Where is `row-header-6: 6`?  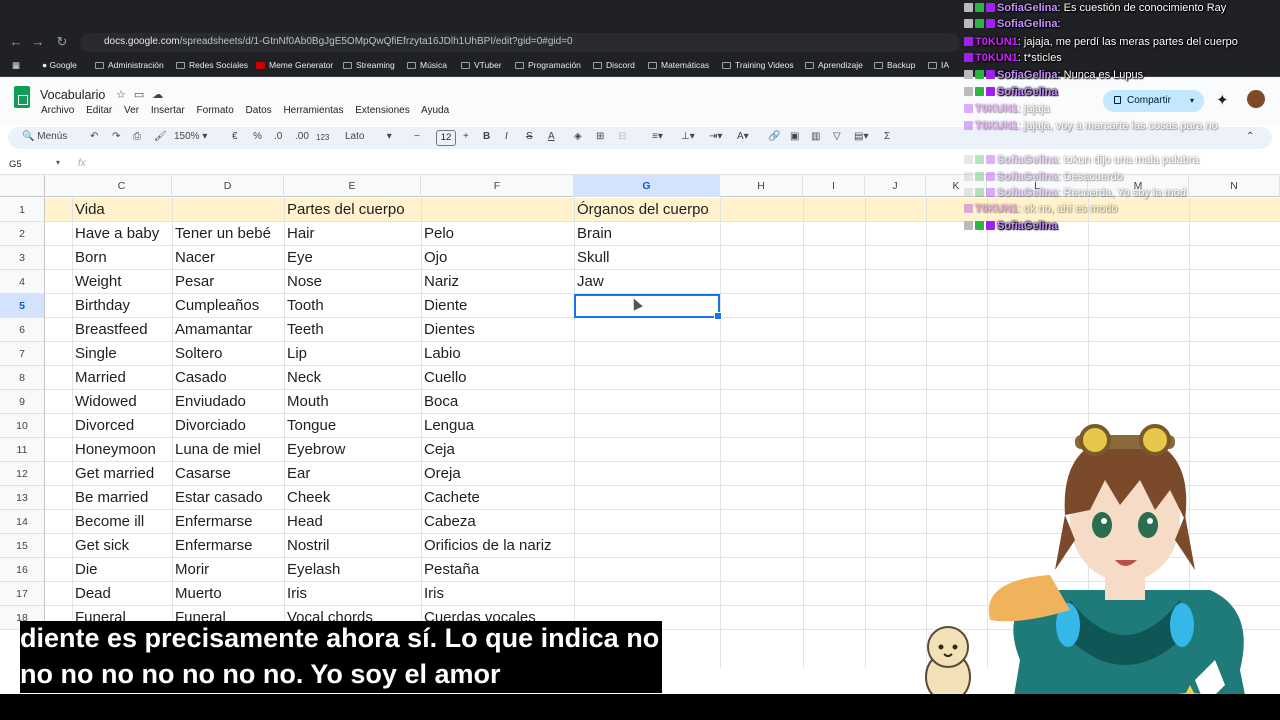 row-header-6: 6 is located at coordinates (22, 330).